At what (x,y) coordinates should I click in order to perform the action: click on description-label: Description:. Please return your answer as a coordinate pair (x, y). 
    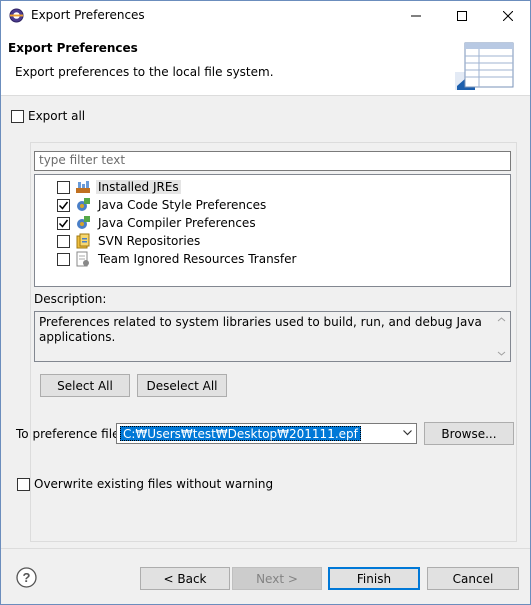
    Looking at the image, I should click on (70, 299).